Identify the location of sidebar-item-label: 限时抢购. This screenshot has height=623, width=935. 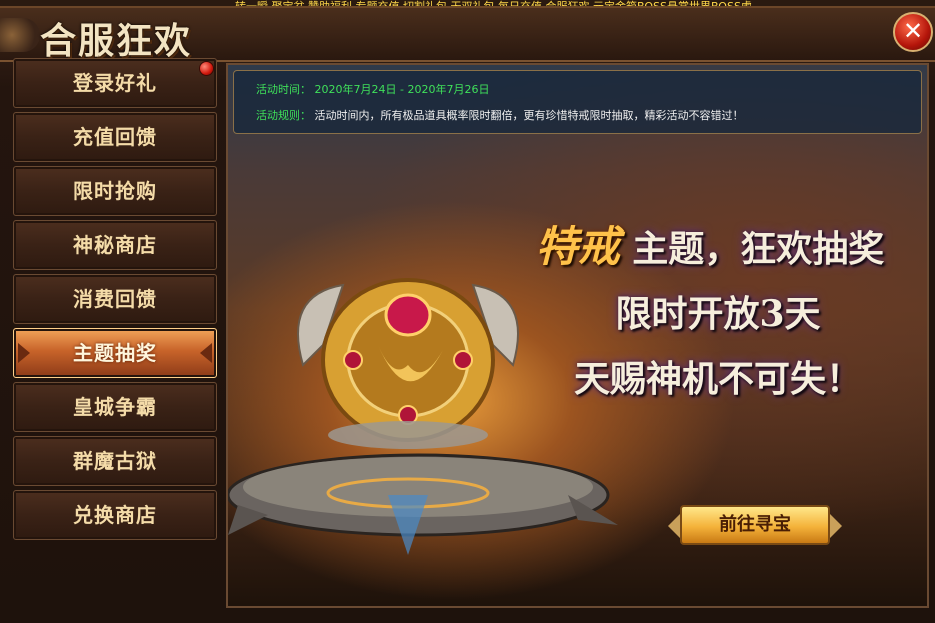
(115, 191).